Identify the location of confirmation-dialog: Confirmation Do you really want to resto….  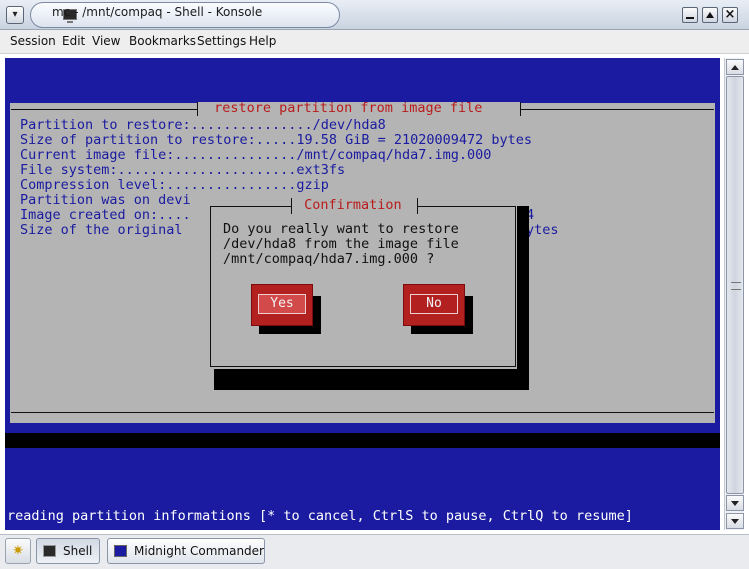
(363, 283).